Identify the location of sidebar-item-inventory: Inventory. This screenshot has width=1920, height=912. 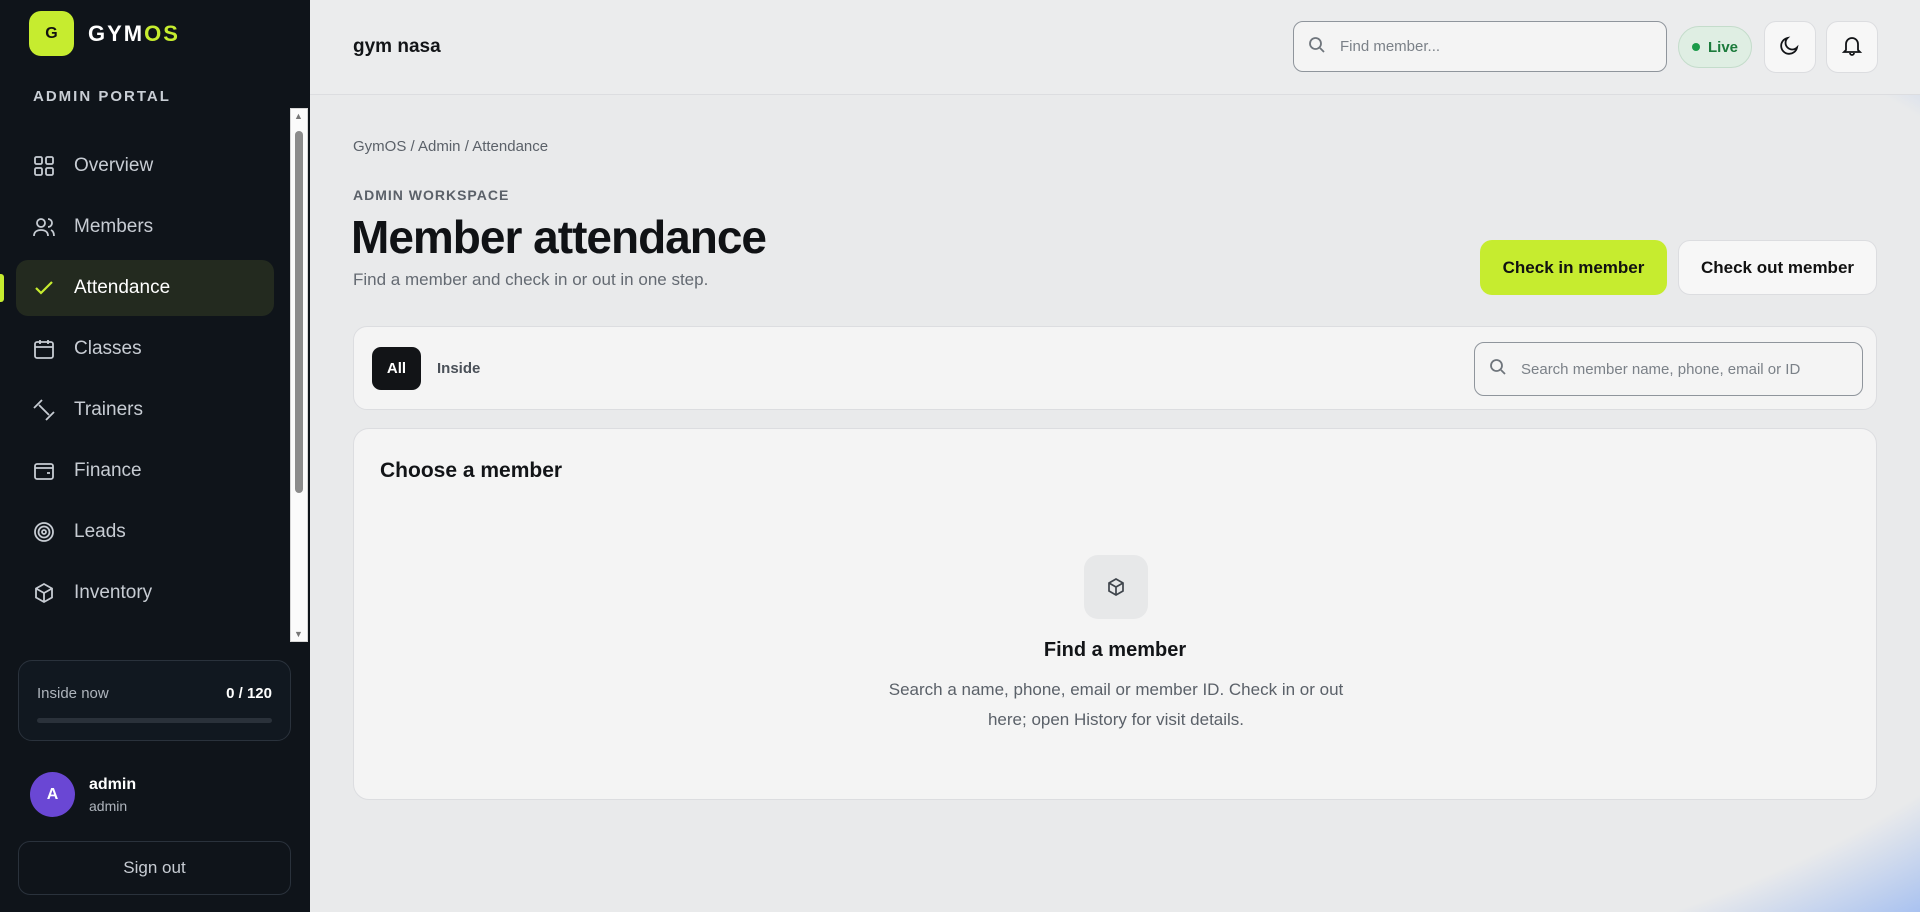
(145, 593).